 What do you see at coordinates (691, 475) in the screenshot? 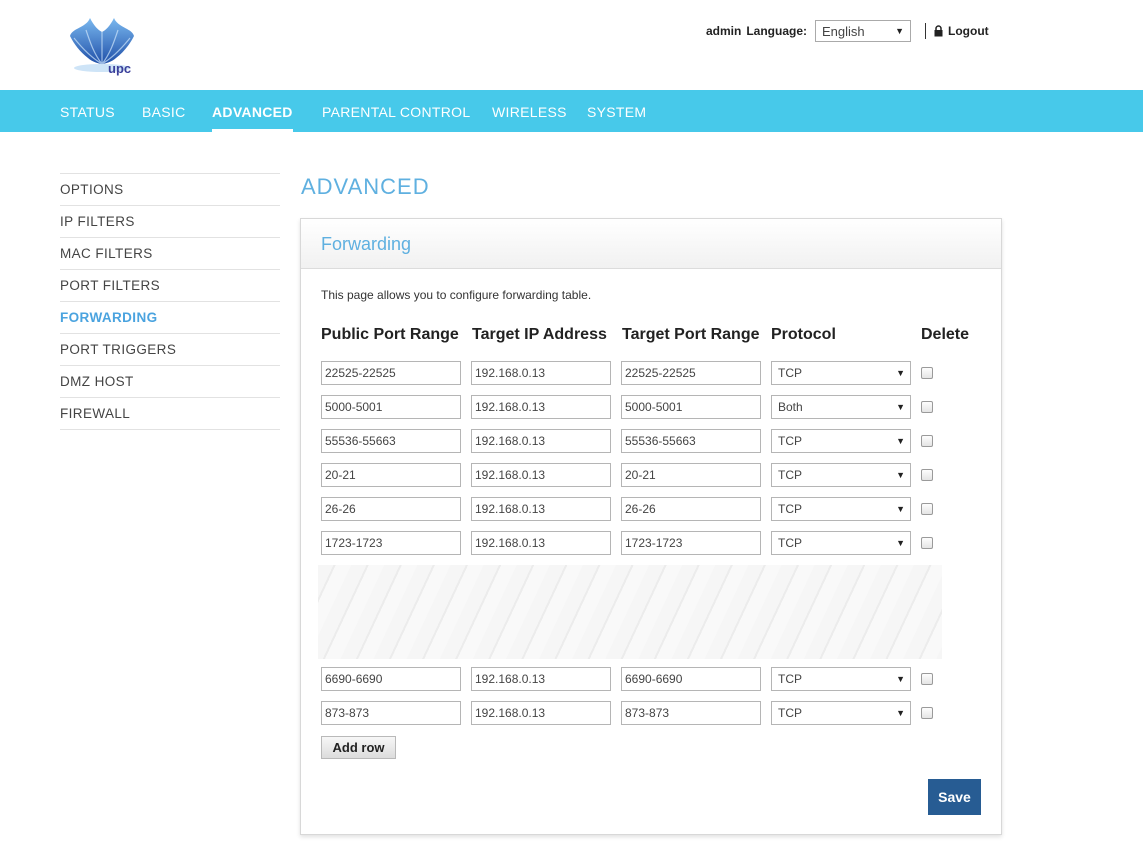
I see `target-port-range-input: 20-21` at bounding box center [691, 475].